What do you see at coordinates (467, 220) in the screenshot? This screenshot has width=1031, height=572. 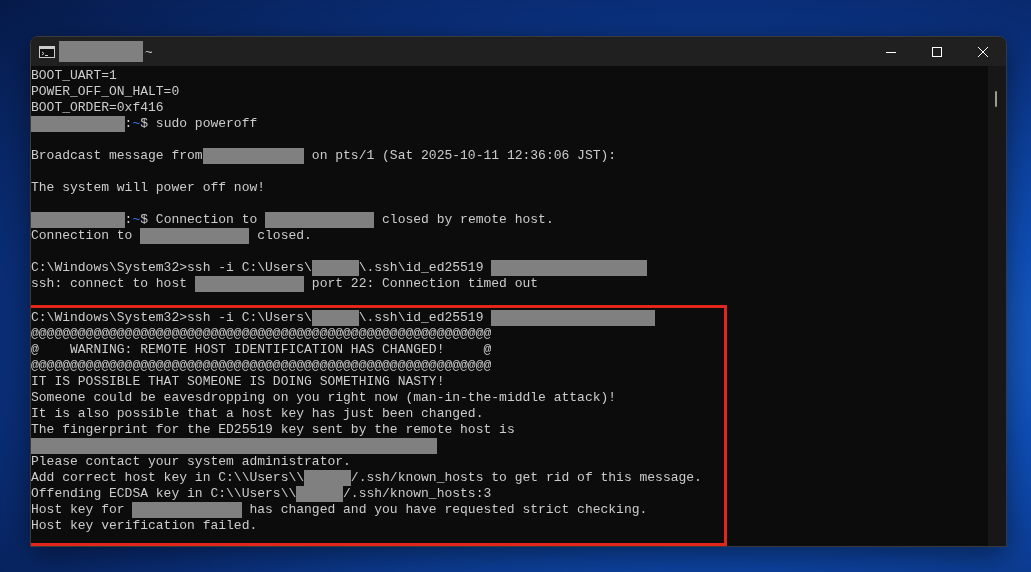 I see `terminal-text: closed by remote host.` at bounding box center [467, 220].